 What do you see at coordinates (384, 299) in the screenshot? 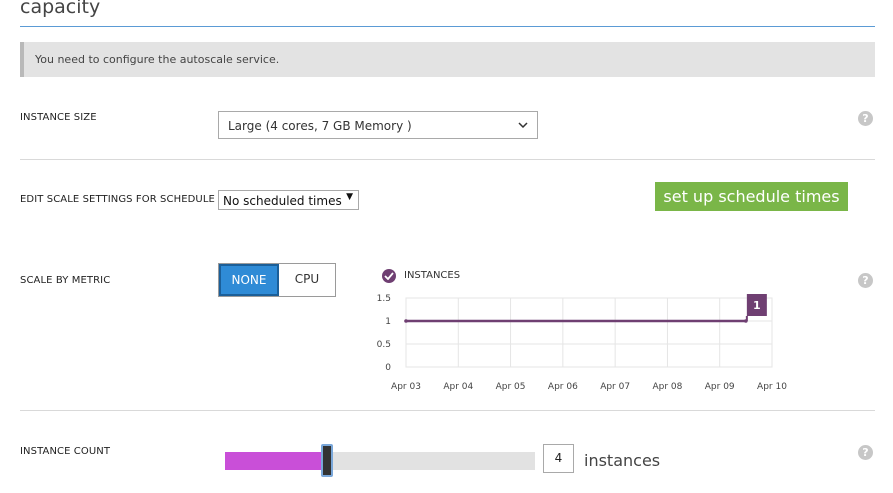
I see `y-tick-label: 1.5` at bounding box center [384, 299].